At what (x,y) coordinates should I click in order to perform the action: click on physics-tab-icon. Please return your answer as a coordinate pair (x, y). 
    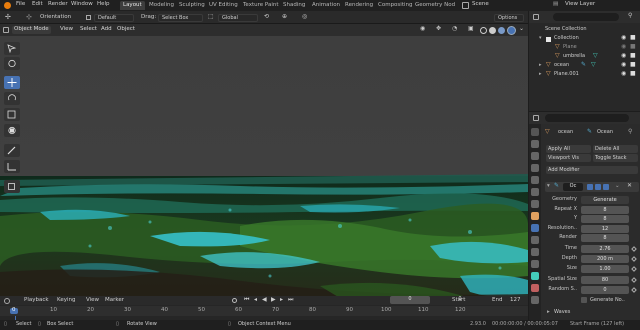
    Looking at the image, I should click on (535, 252).